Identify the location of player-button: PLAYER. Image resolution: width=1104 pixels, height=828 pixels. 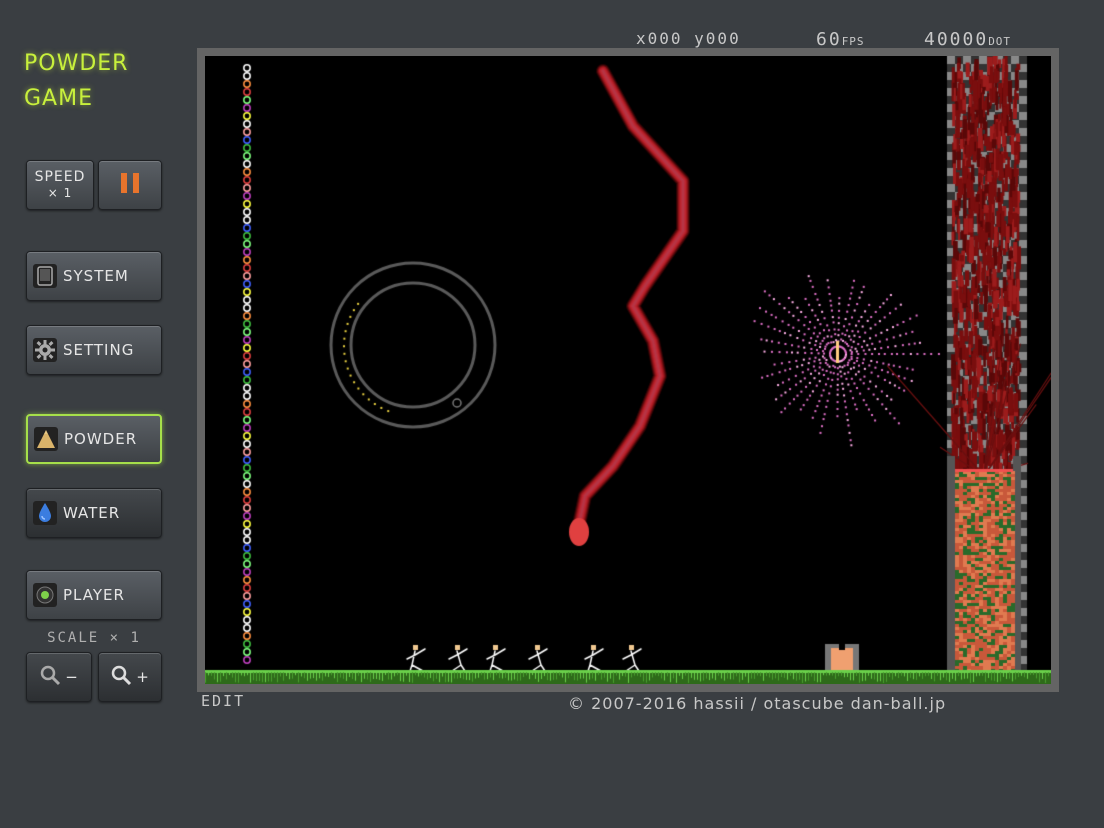
(94, 595).